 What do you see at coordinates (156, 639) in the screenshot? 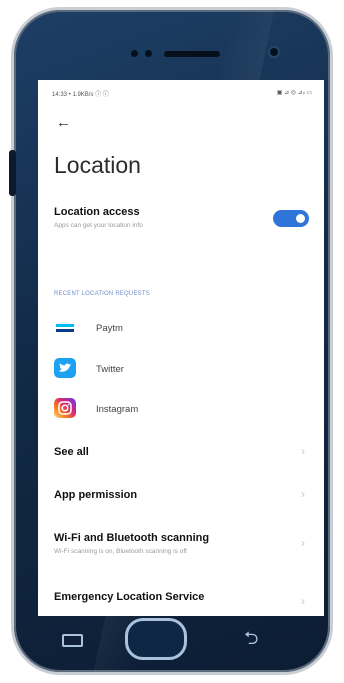
I see `home-button` at bounding box center [156, 639].